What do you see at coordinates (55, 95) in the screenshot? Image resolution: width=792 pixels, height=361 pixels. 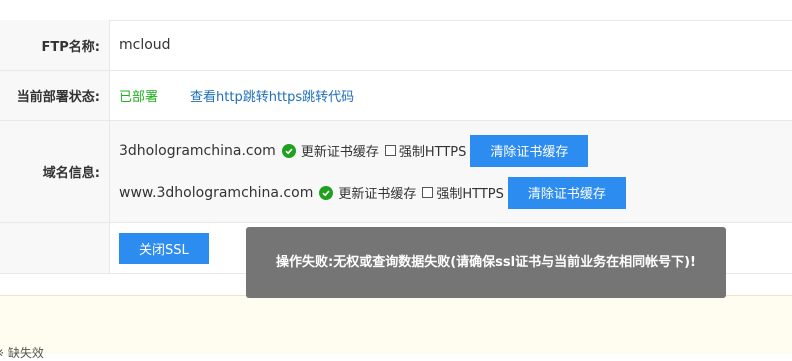 I see `deploy-label: 当前部署状态:` at bounding box center [55, 95].